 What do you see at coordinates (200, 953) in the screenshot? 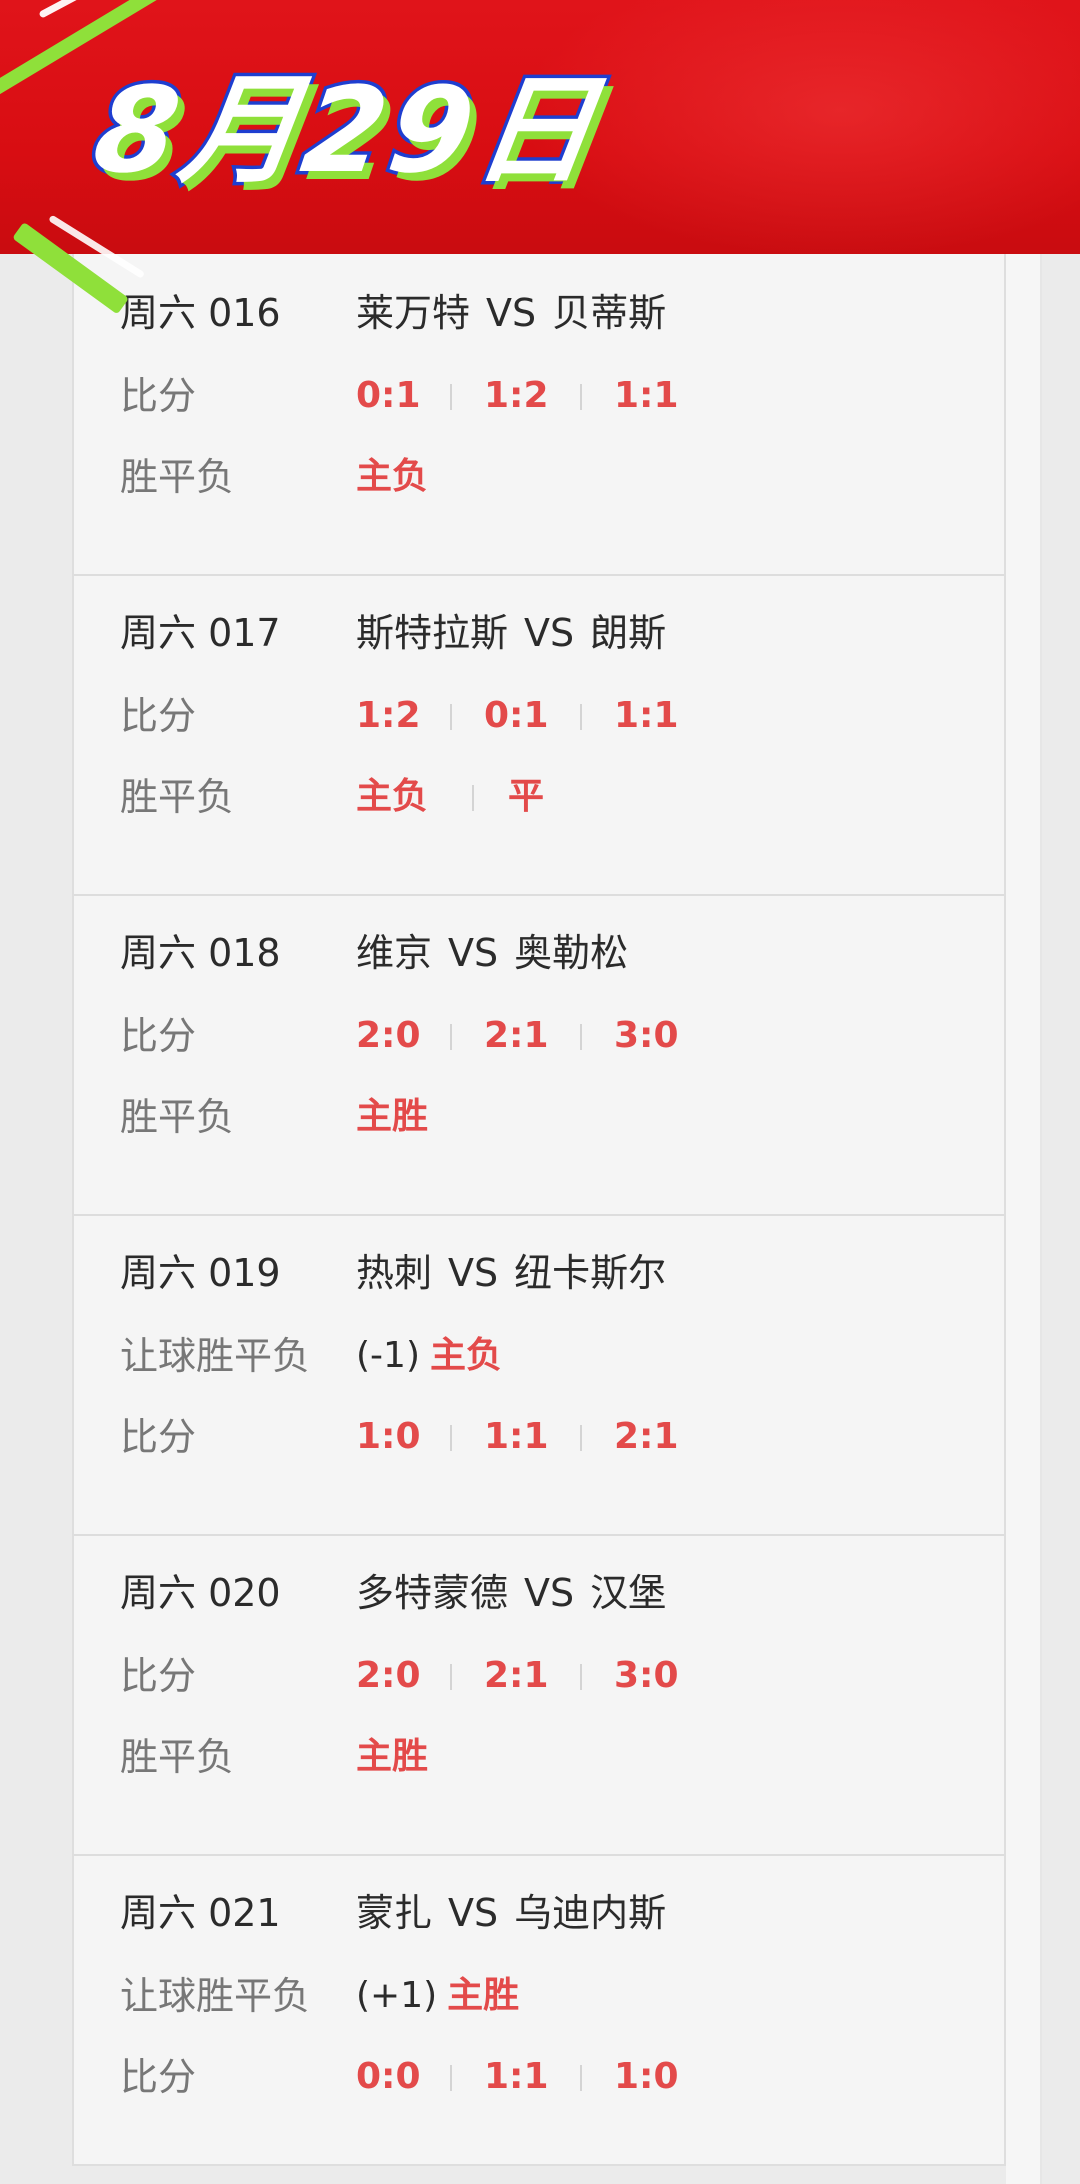
I see `match-id: 周六 018` at bounding box center [200, 953].